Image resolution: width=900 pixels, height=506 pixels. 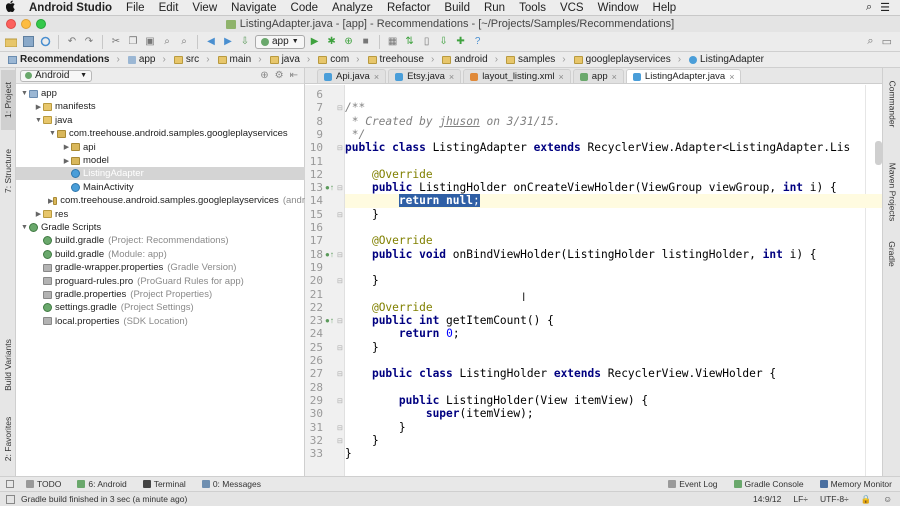 What do you see at coordinates (613, 320) in the screenshot?
I see `code-line: public int getItemCount() {` at bounding box center [613, 320].